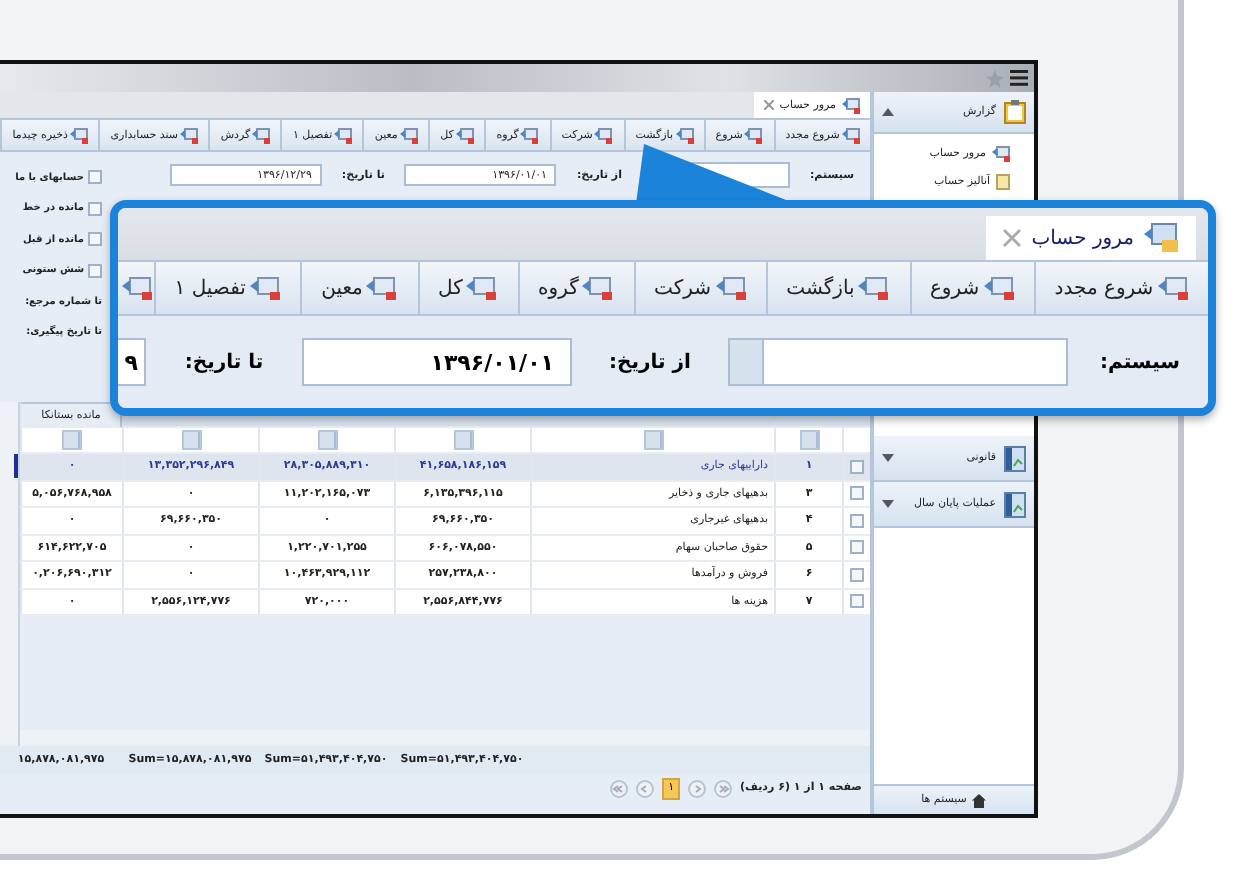 Image resolution: width=1260 pixels, height=882 pixels. Describe the element at coordinates (16, 466) in the screenshot. I see `scroll-thumb` at that location.